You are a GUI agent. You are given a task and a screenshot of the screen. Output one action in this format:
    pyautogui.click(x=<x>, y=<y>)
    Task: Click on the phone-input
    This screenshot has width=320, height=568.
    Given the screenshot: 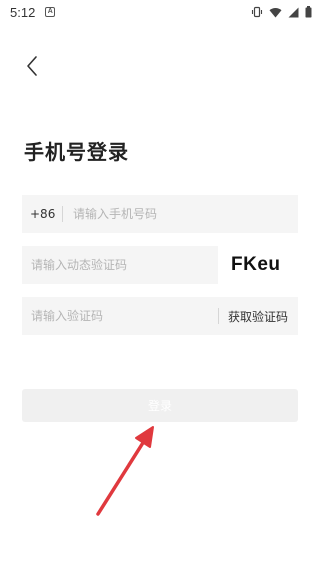 What is the action you would take?
    pyautogui.click(x=185, y=214)
    